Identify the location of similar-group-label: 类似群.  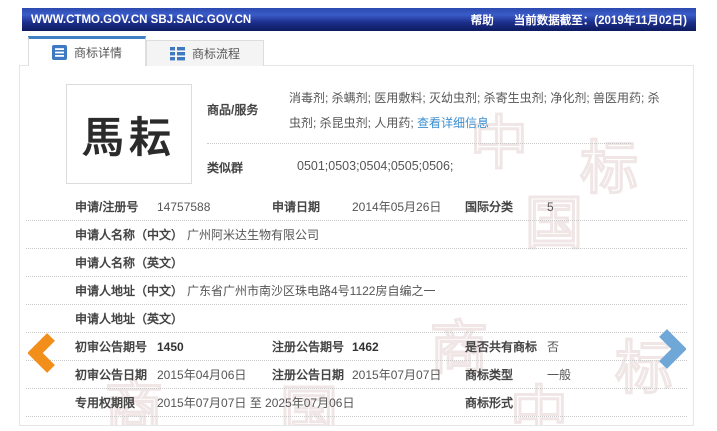
(225, 168).